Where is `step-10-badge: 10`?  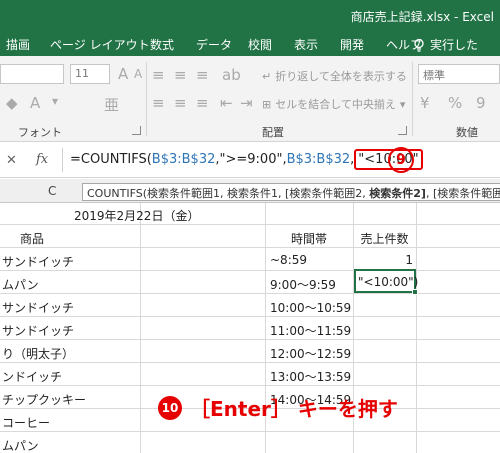 step-10-badge: 10 is located at coordinates (170, 407).